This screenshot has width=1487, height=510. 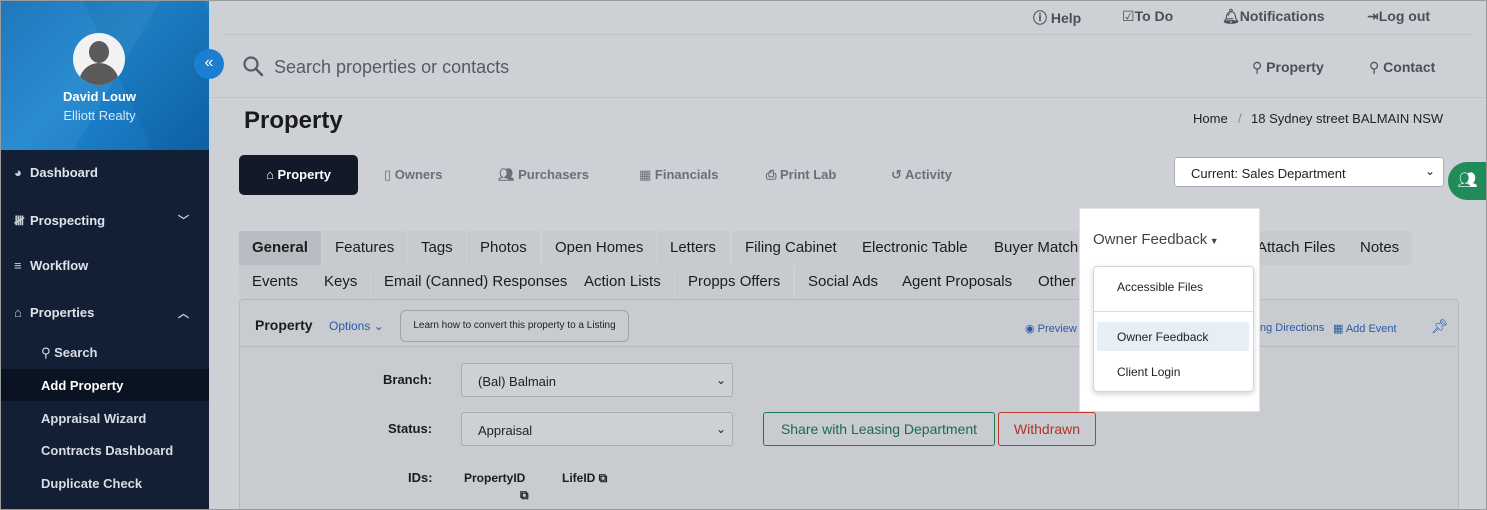 What do you see at coordinates (365, 248) in the screenshot?
I see `subtab-features: Features` at bounding box center [365, 248].